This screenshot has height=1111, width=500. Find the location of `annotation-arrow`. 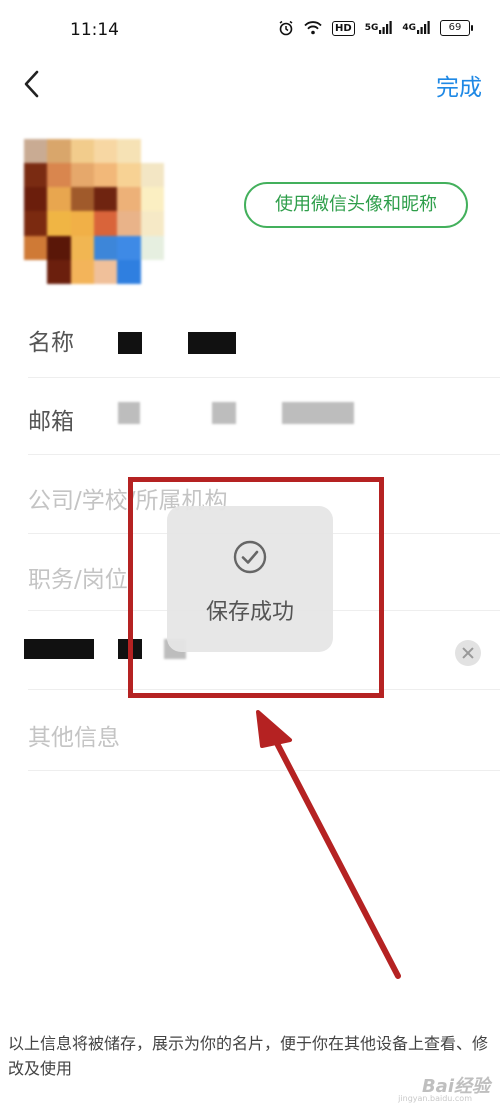

annotation-arrow is located at coordinates (328, 844).